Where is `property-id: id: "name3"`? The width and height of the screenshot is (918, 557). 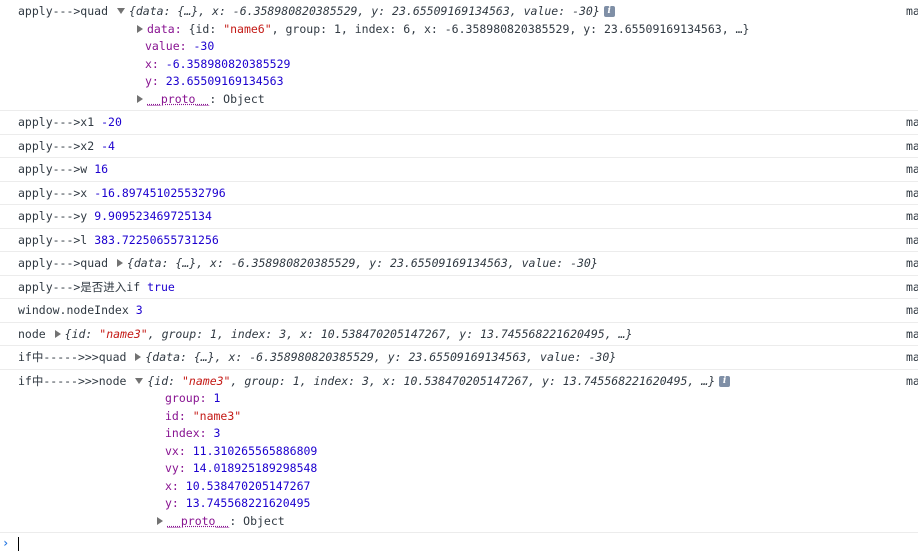 property-id: id: "name3" is located at coordinates (203, 415).